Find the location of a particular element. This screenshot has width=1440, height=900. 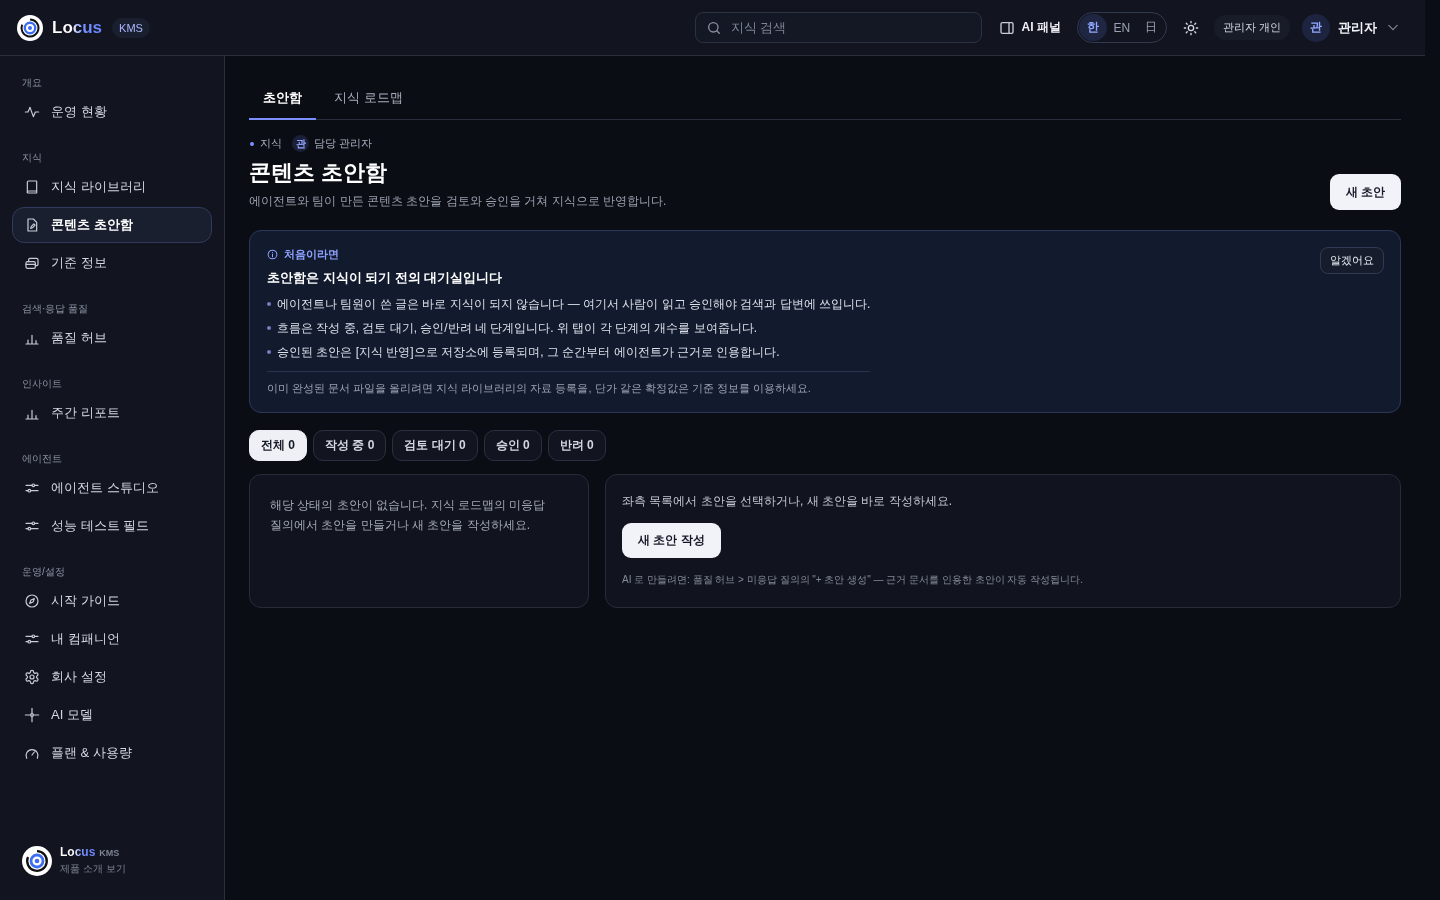

status-filter: 승인 0 is located at coordinates (512, 445).